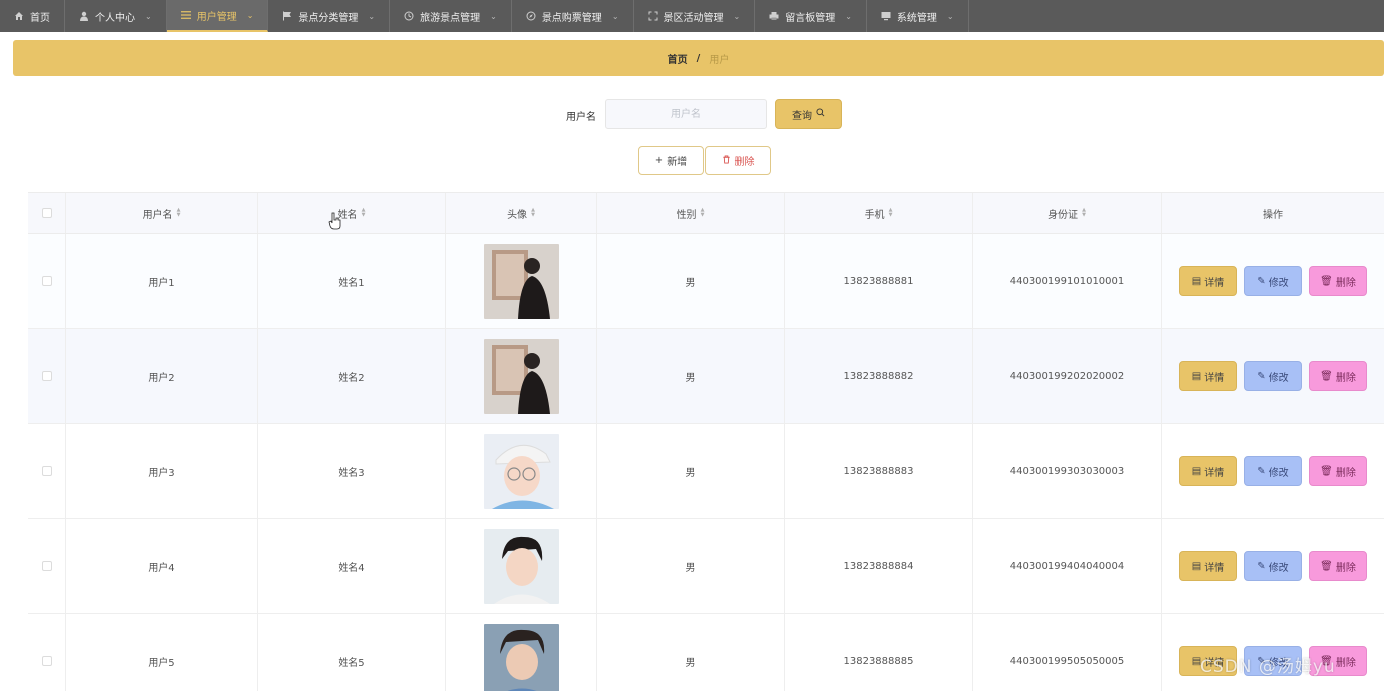  Describe the element at coordinates (879, 471) in the screenshot. I see `phone-cell: 13823888883` at that location.